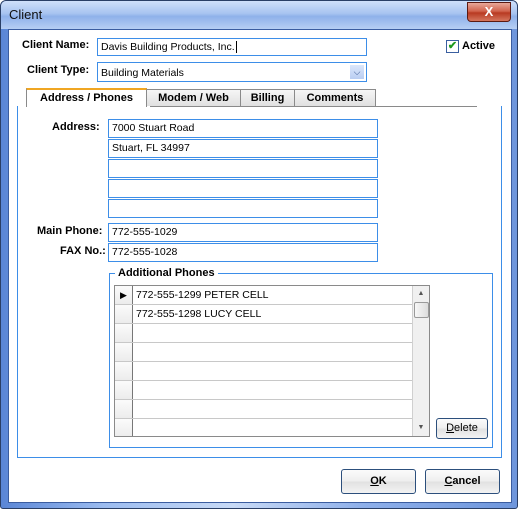 Image resolution: width=518 pixels, height=509 pixels. I want to click on delete-button: Delete, so click(462, 428).